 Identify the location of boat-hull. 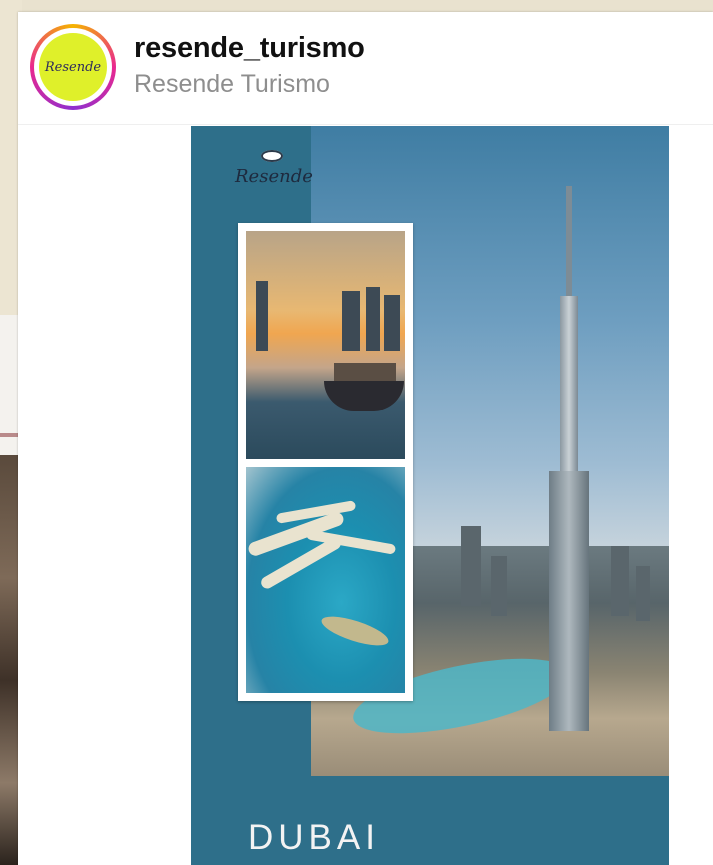
(364, 396).